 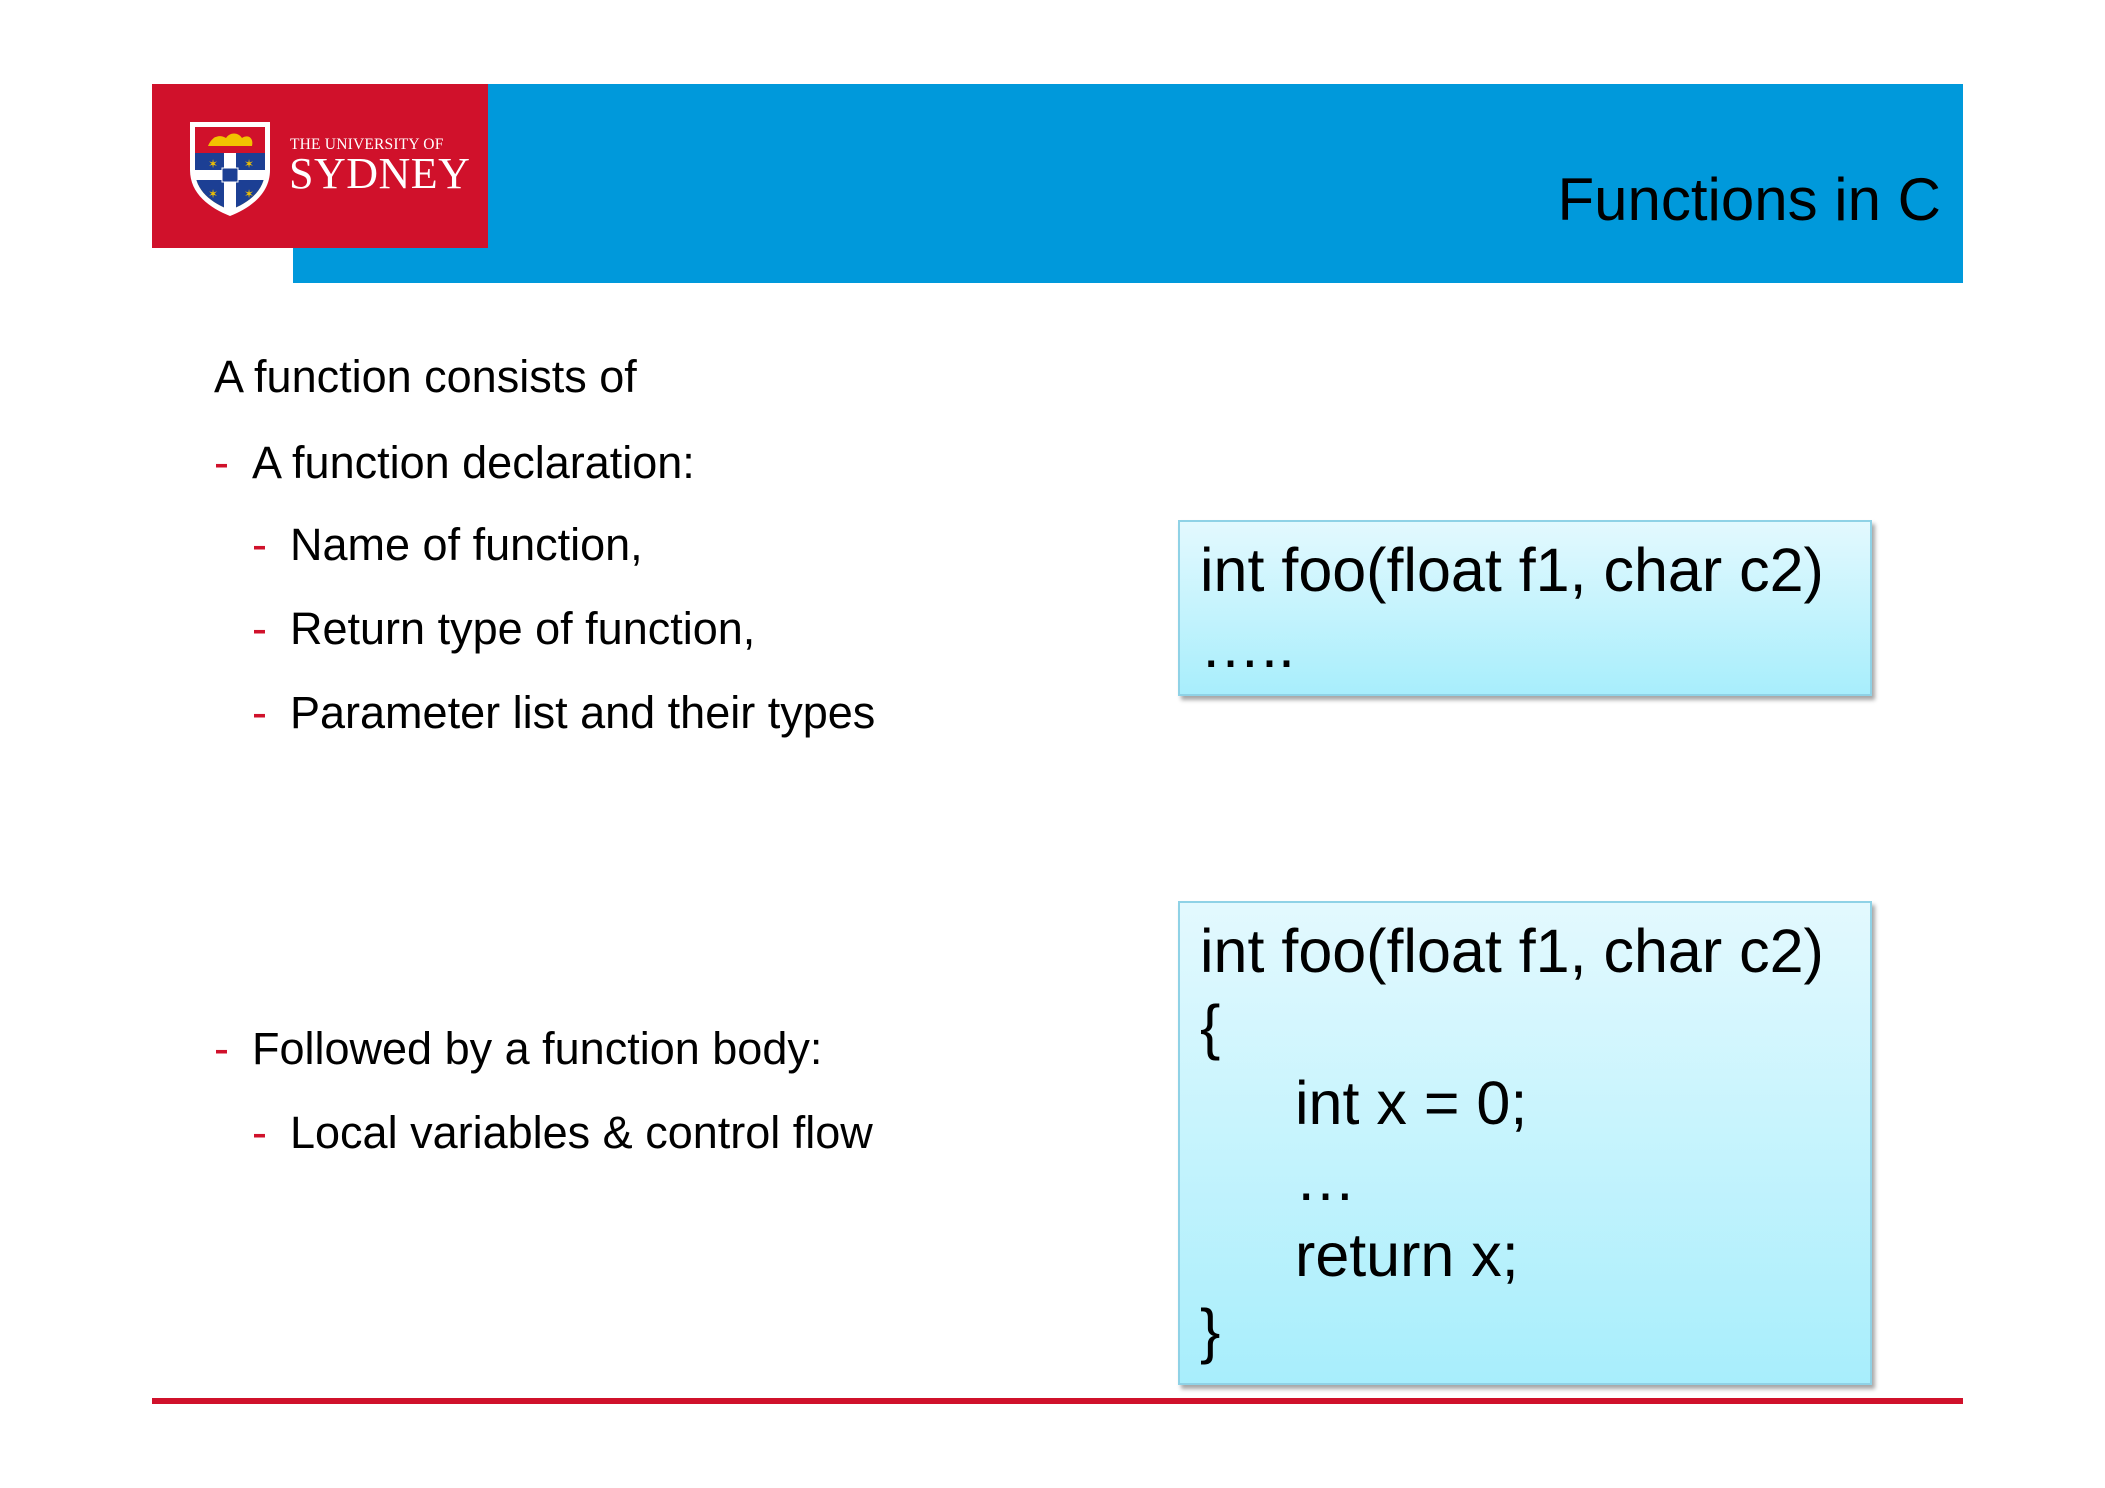 What do you see at coordinates (425, 376) in the screenshot?
I see `intro-text: A function consists of` at bounding box center [425, 376].